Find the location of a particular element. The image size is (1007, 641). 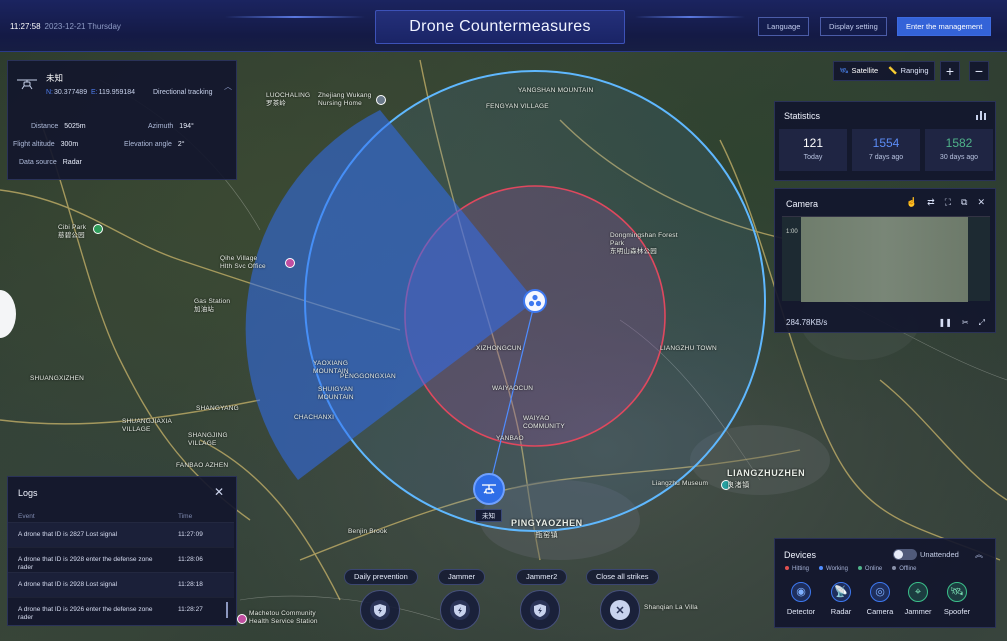

ranging-mode-button: 📏 Ranging is located at coordinates (908, 71).